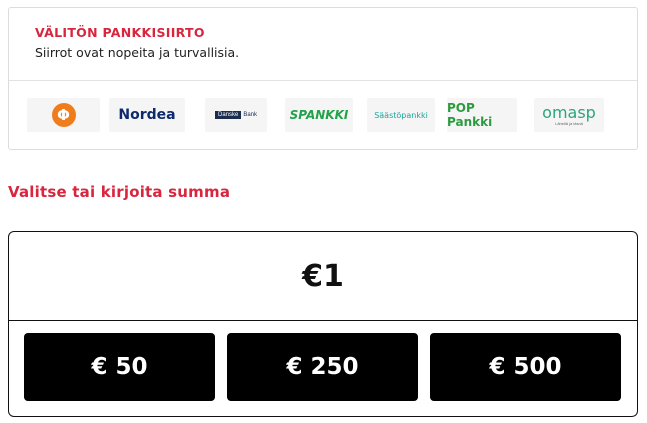 The image size is (647, 423). I want to click on bank-logo-danske: Danske Bank, so click(236, 115).